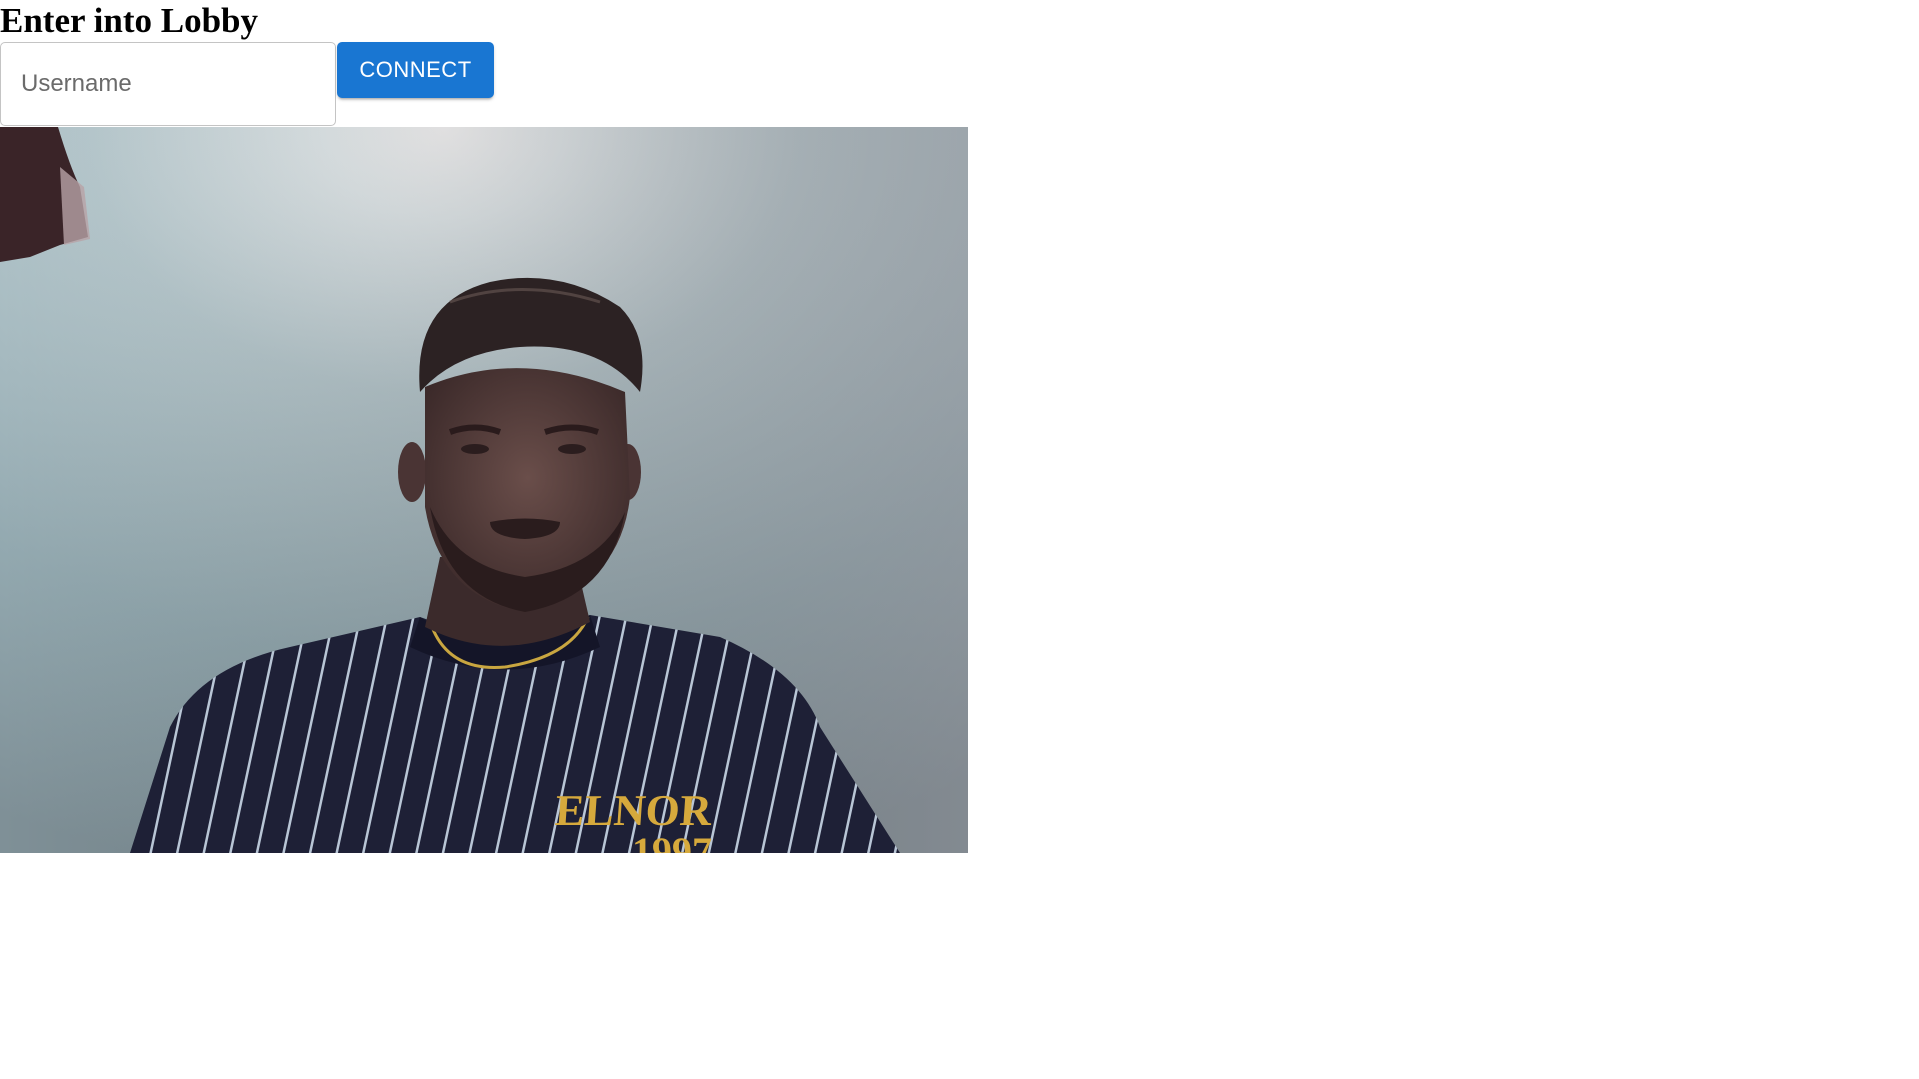 This screenshot has width=1919, height=1079. I want to click on shirt-print-line1: ELNOR, so click(633, 810).